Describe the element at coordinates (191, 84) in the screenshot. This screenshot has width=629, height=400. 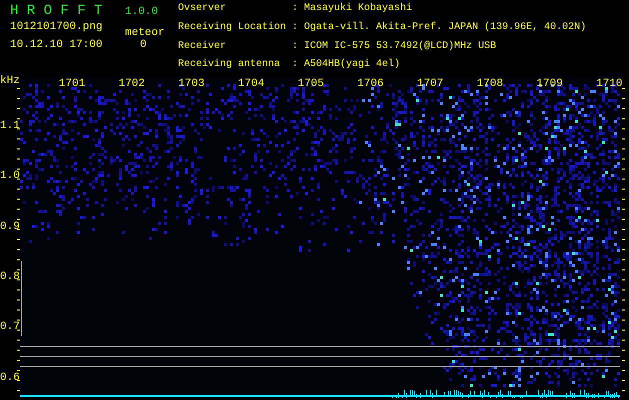
I see `axis-label: 1703` at that location.